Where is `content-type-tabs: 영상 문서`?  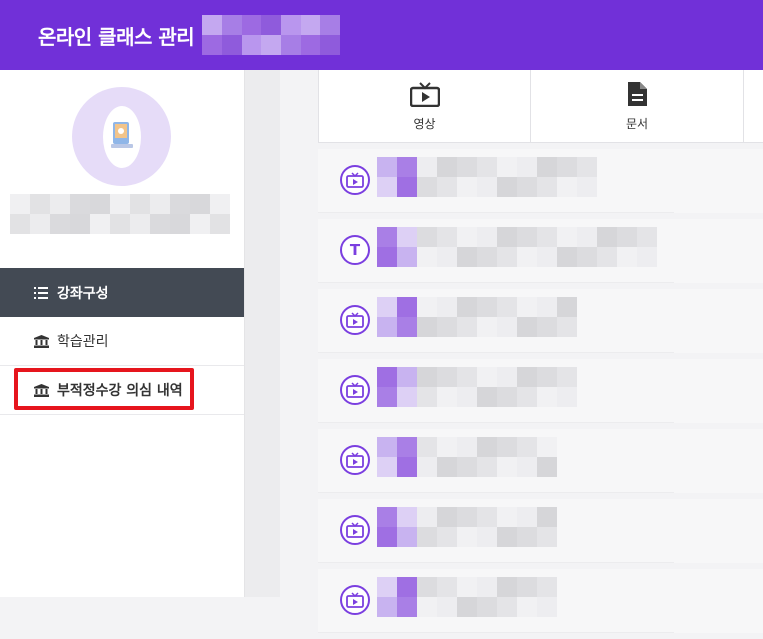 content-type-tabs: 영상 문서 is located at coordinates (540, 106).